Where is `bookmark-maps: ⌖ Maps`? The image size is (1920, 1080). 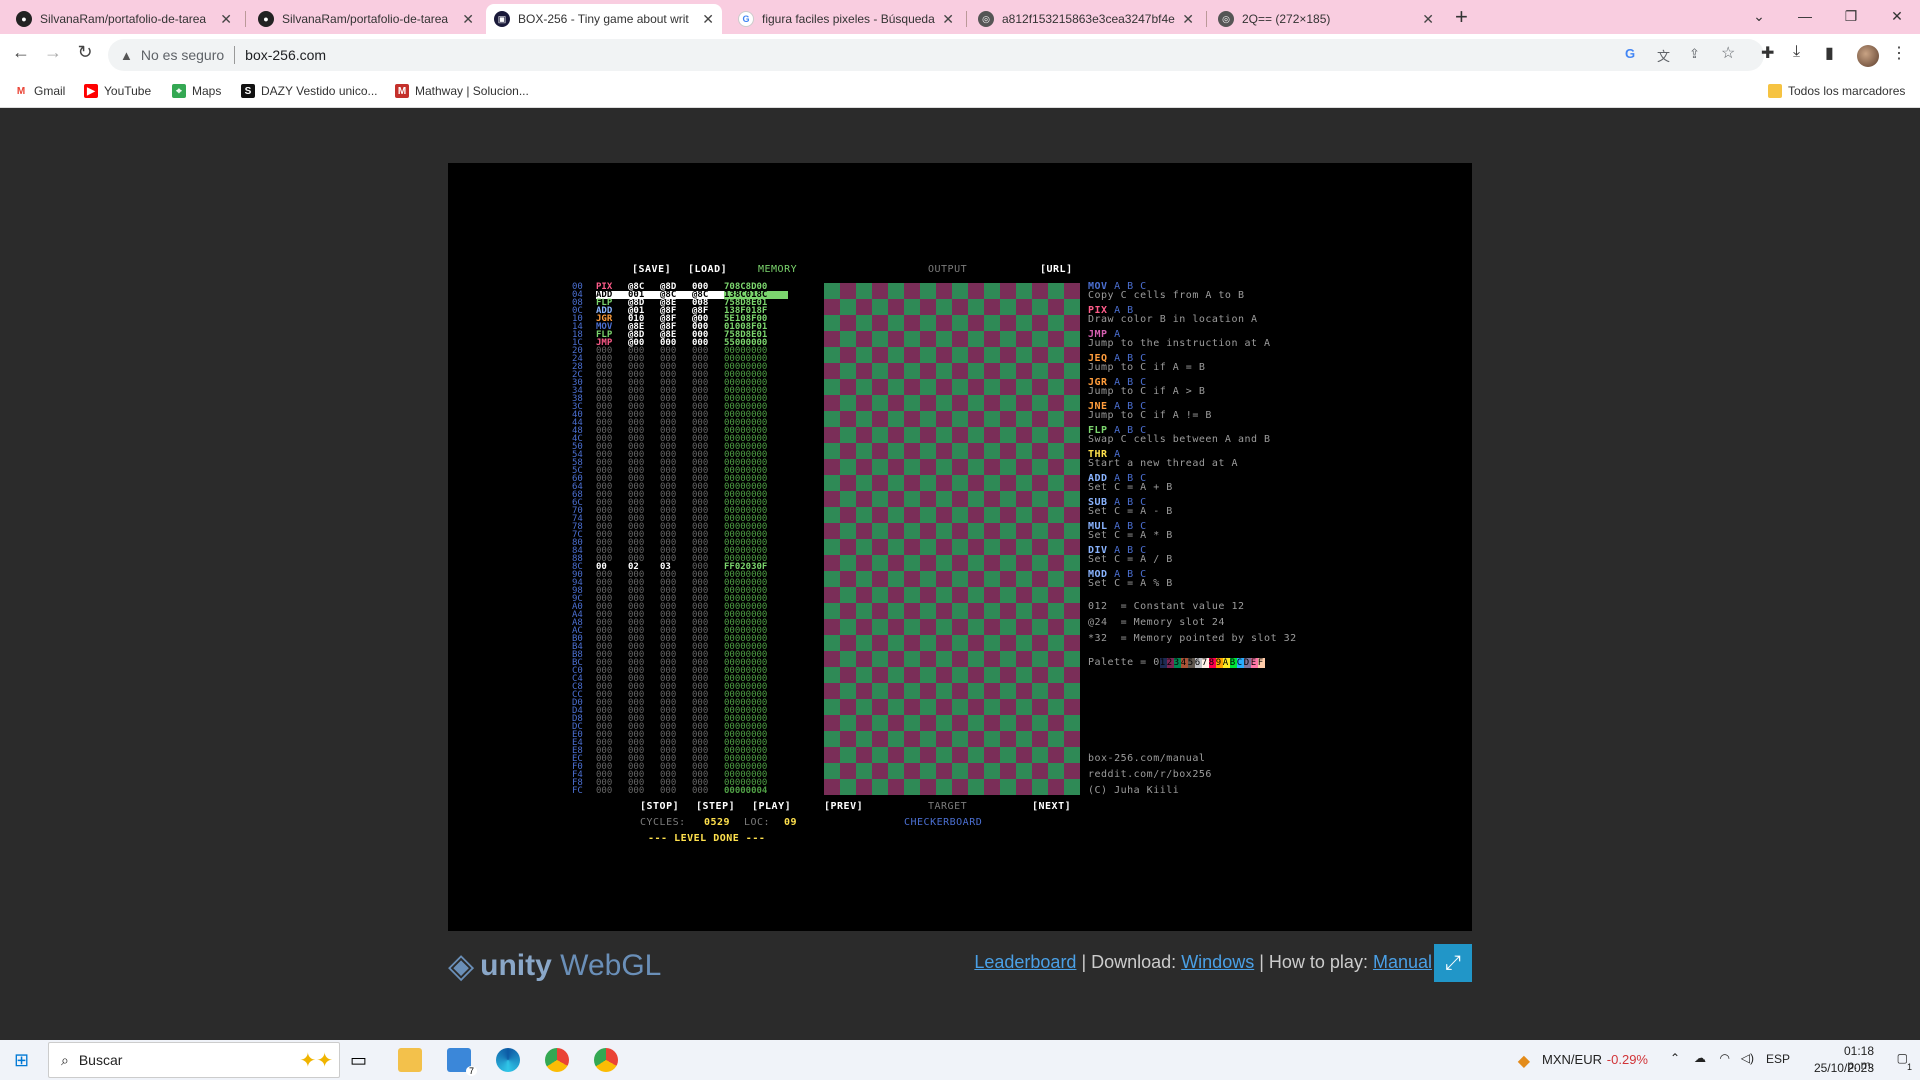 bookmark-maps: ⌖ Maps is located at coordinates (196, 91).